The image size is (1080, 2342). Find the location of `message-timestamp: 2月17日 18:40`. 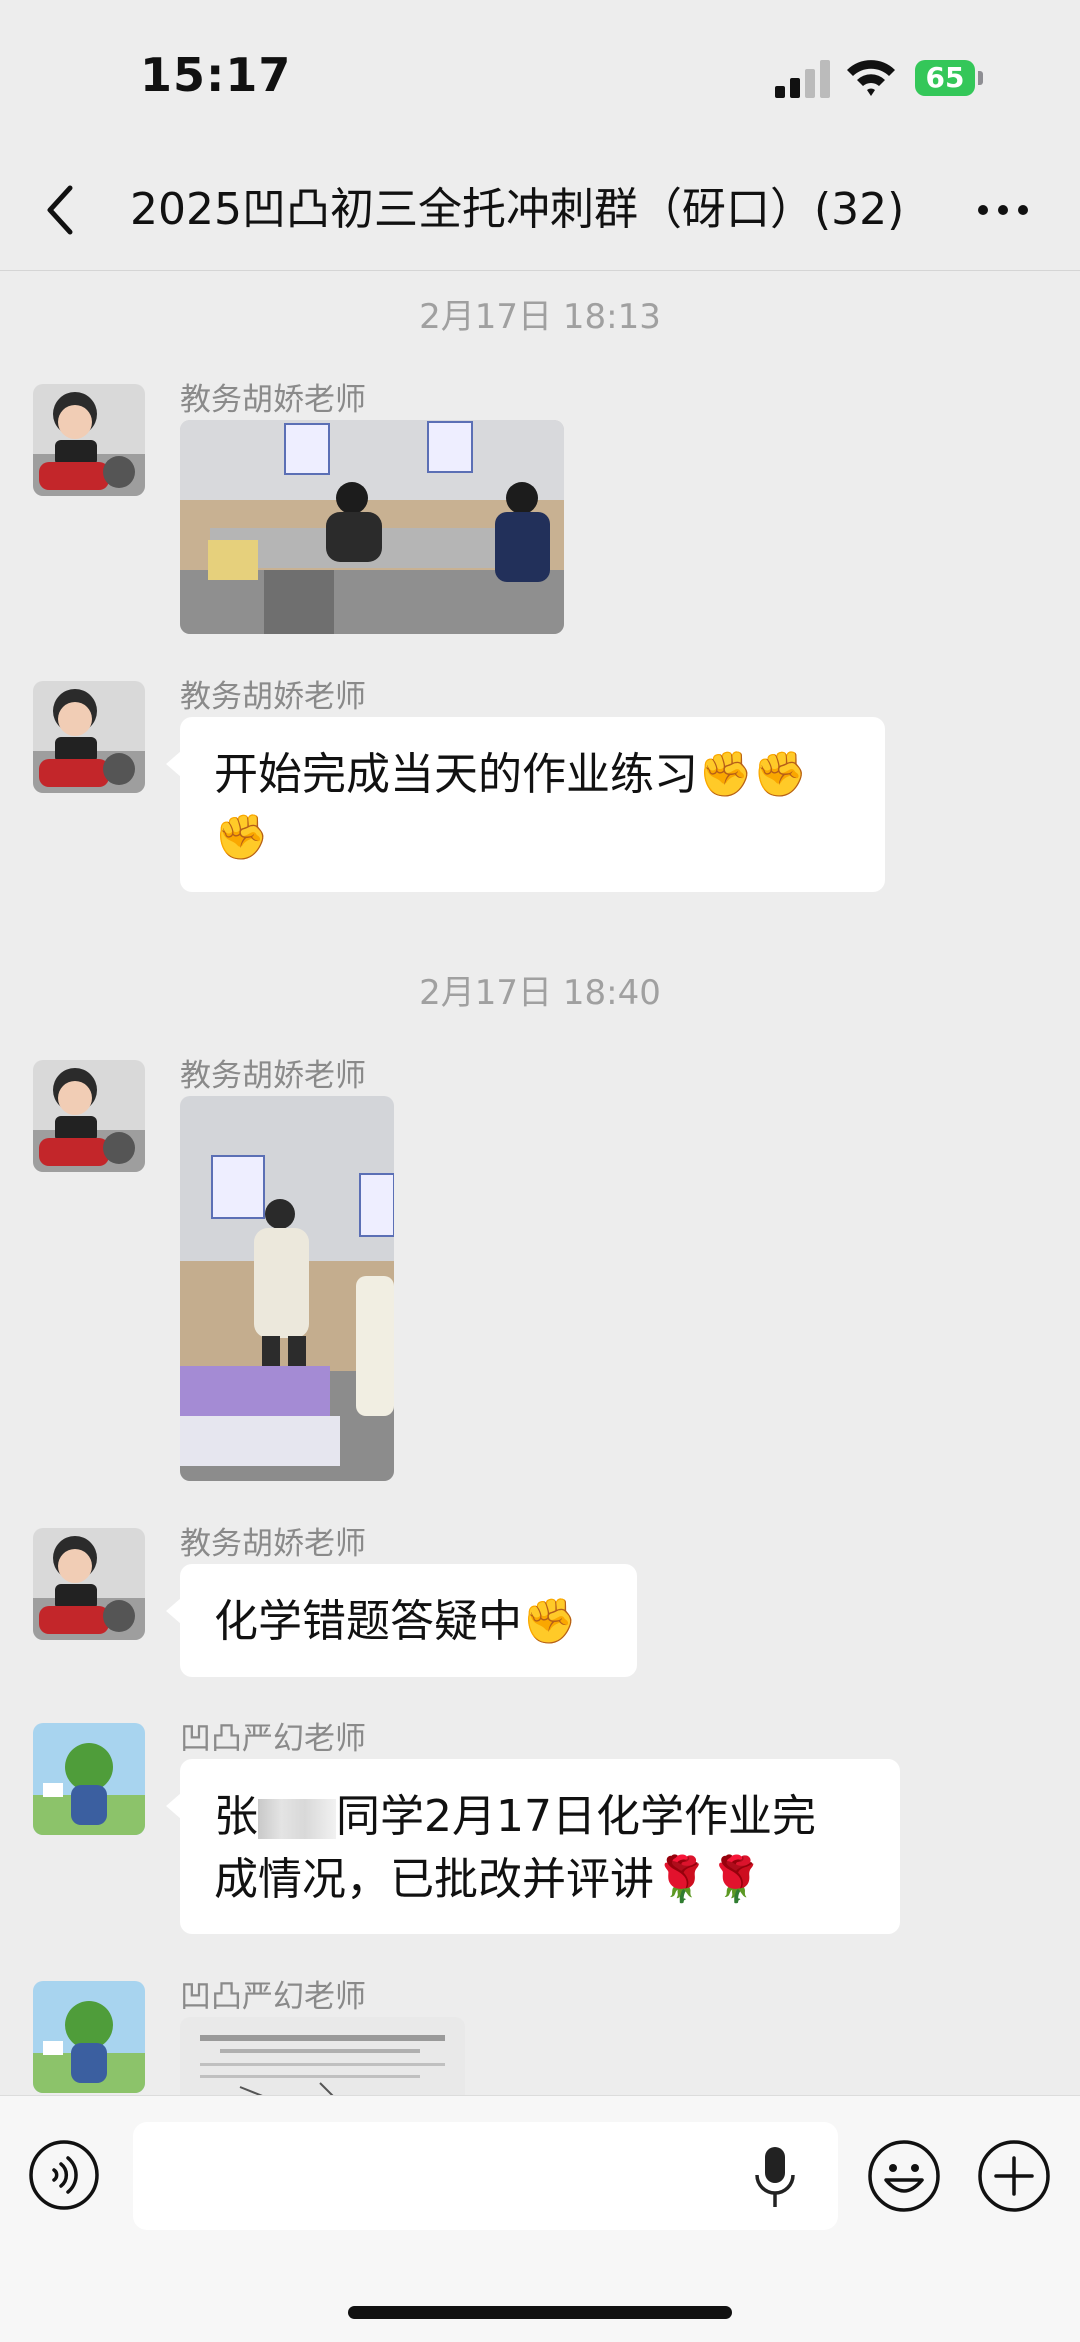

message-timestamp: 2月17日 18:40 is located at coordinates (540, 993).